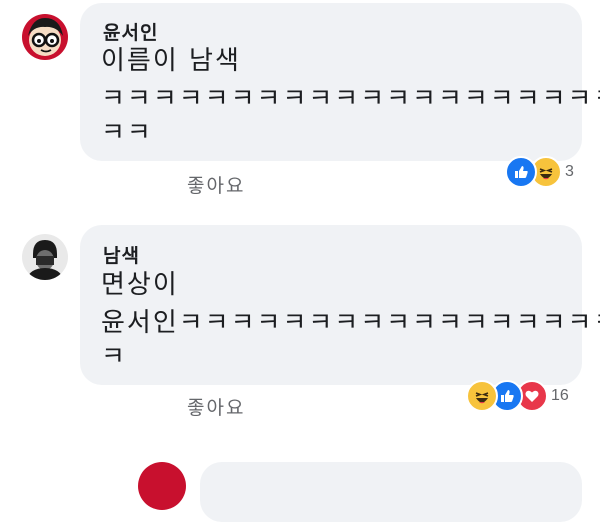 Image resolution: width=600 pixels, height=522 pixels. Describe the element at coordinates (350, 99) in the screenshot. I see `comment-text-line: ㅋㅋㅋㅋㅋㅋㅋㅋㅋㅋㅋㅋㅋㅋㅋㅋㅋㅋㅋㅋ` at that location.